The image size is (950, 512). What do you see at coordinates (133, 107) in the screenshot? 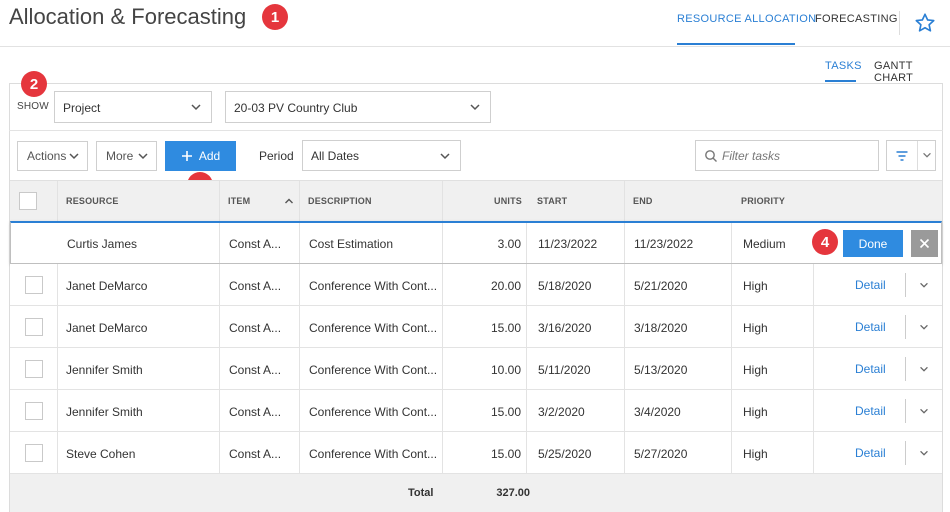
I see `show-select: Project` at bounding box center [133, 107].